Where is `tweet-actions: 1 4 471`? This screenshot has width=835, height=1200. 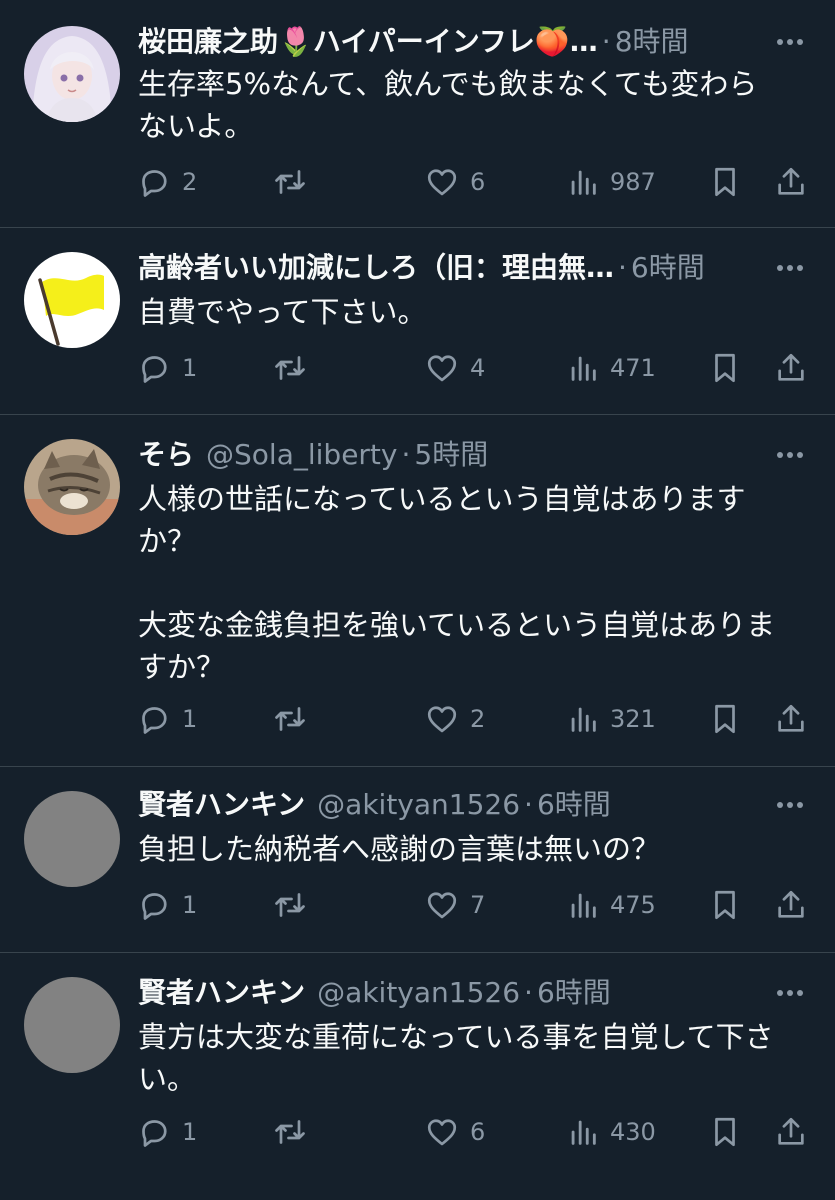
tweet-actions: 1 4 471 is located at coordinates (473, 368).